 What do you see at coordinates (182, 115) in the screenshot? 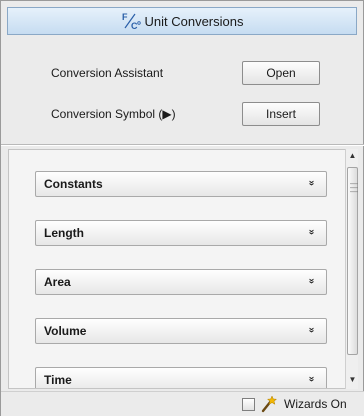
I see `conversion-symbol-row: Conversion Symbol (▶) Insert` at bounding box center [182, 115].